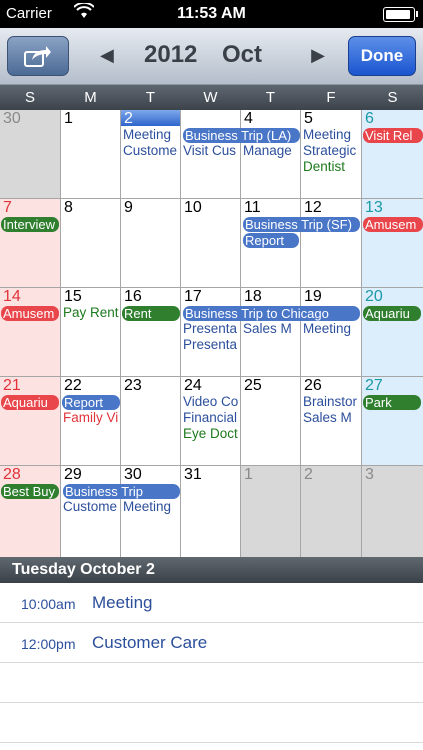  What do you see at coordinates (128, 118) in the screenshot?
I see `day-number: 2` at bounding box center [128, 118].